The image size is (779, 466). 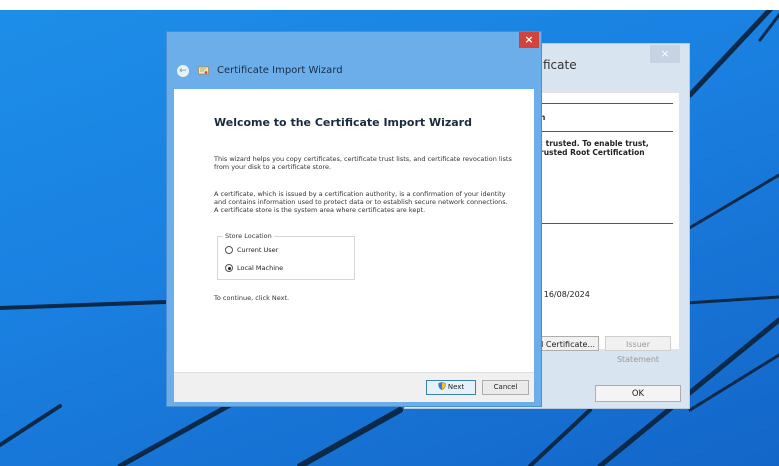 I want to click on continue-instruction: To continue, click Next., so click(x=252, y=298).